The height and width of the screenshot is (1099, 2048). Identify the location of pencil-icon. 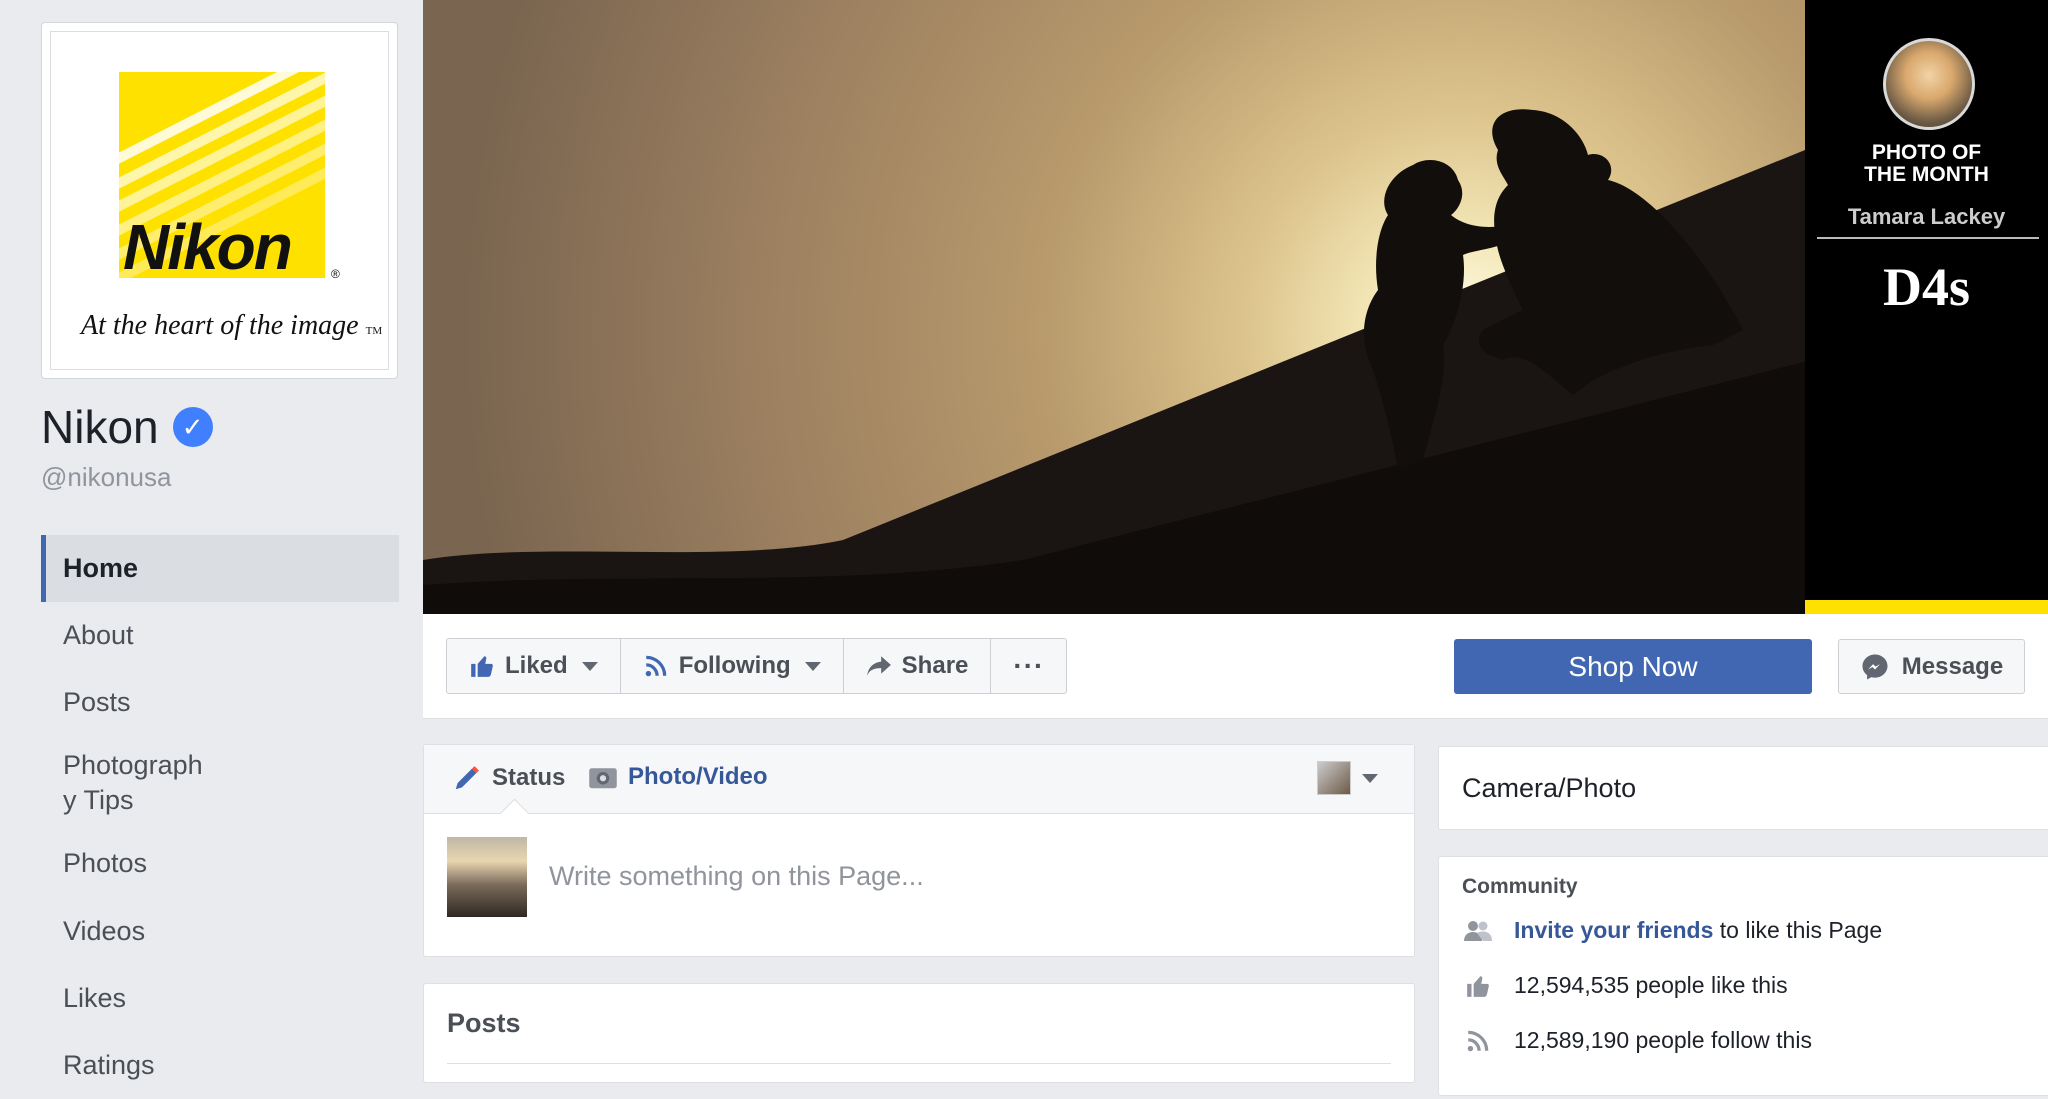
(467, 778).